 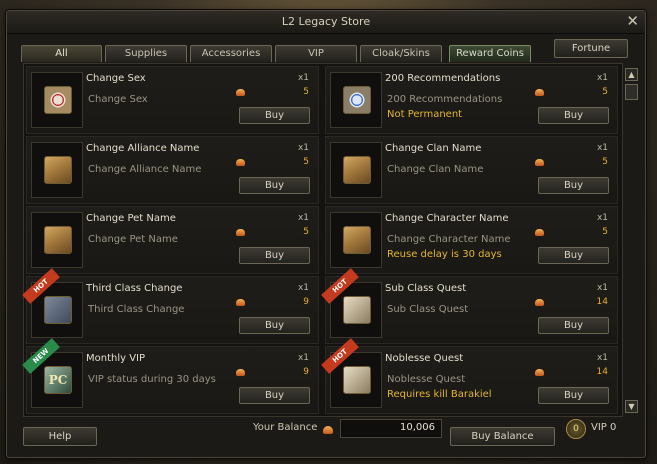 I want to click on item-name: Change Clan Name, so click(x=433, y=148).